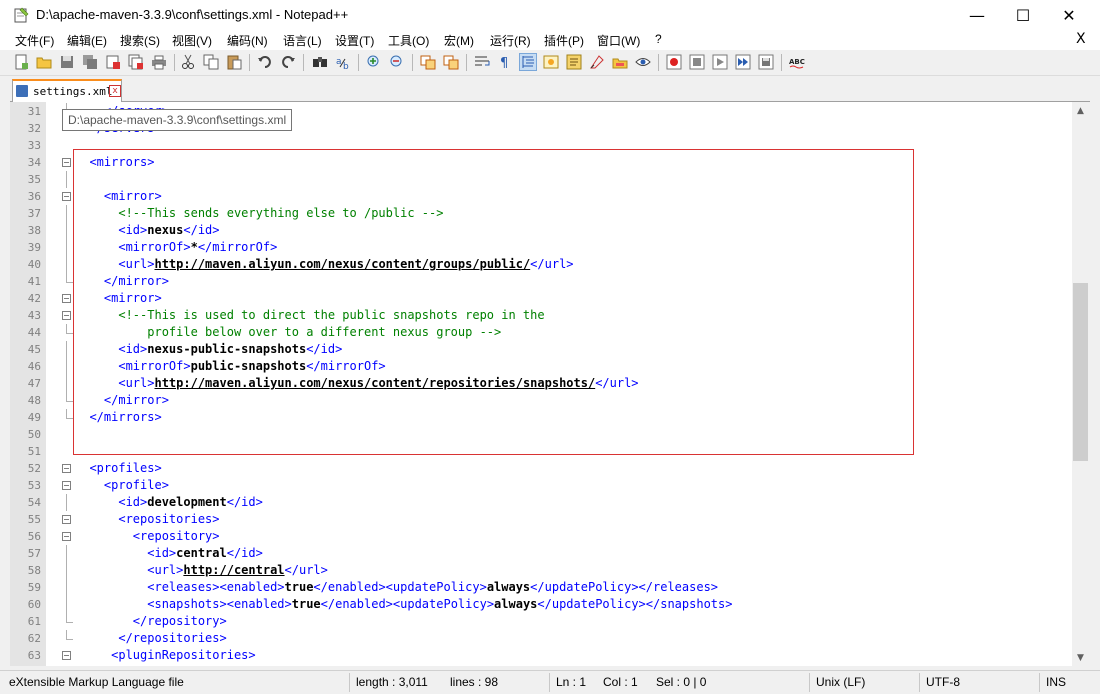 This screenshot has height=700, width=1100. Describe the element at coordinates (674, 62) in the screenshot. I see `record-macro-icon` at that location.